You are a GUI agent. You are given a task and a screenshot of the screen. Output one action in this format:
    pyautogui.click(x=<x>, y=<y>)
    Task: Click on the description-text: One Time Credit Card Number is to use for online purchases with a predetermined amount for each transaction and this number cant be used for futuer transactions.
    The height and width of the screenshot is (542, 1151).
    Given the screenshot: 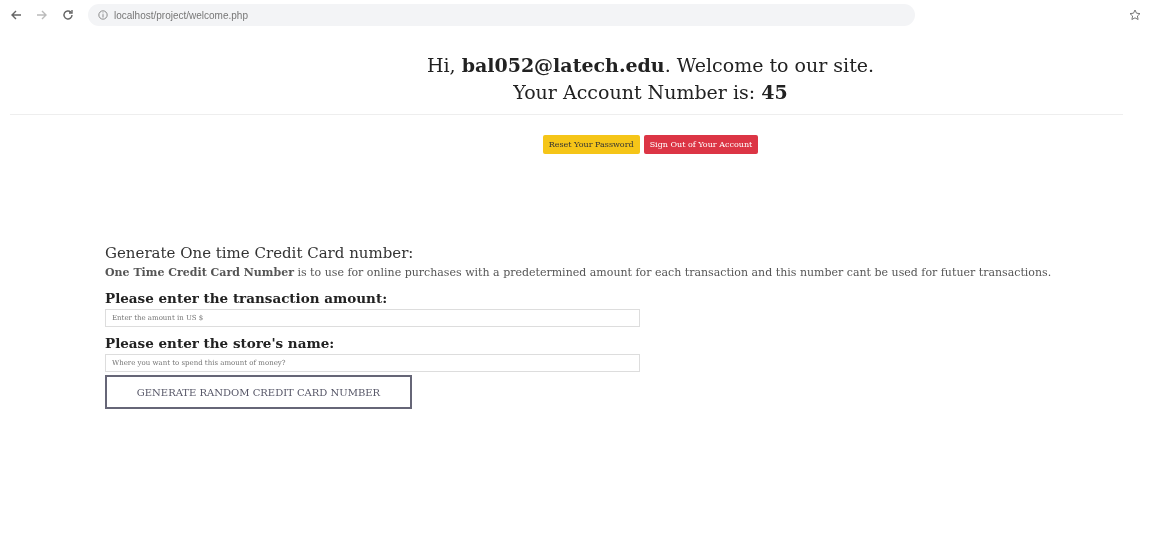 What is the action you would take?
    pyautogui.click(x=579, y=273)
    